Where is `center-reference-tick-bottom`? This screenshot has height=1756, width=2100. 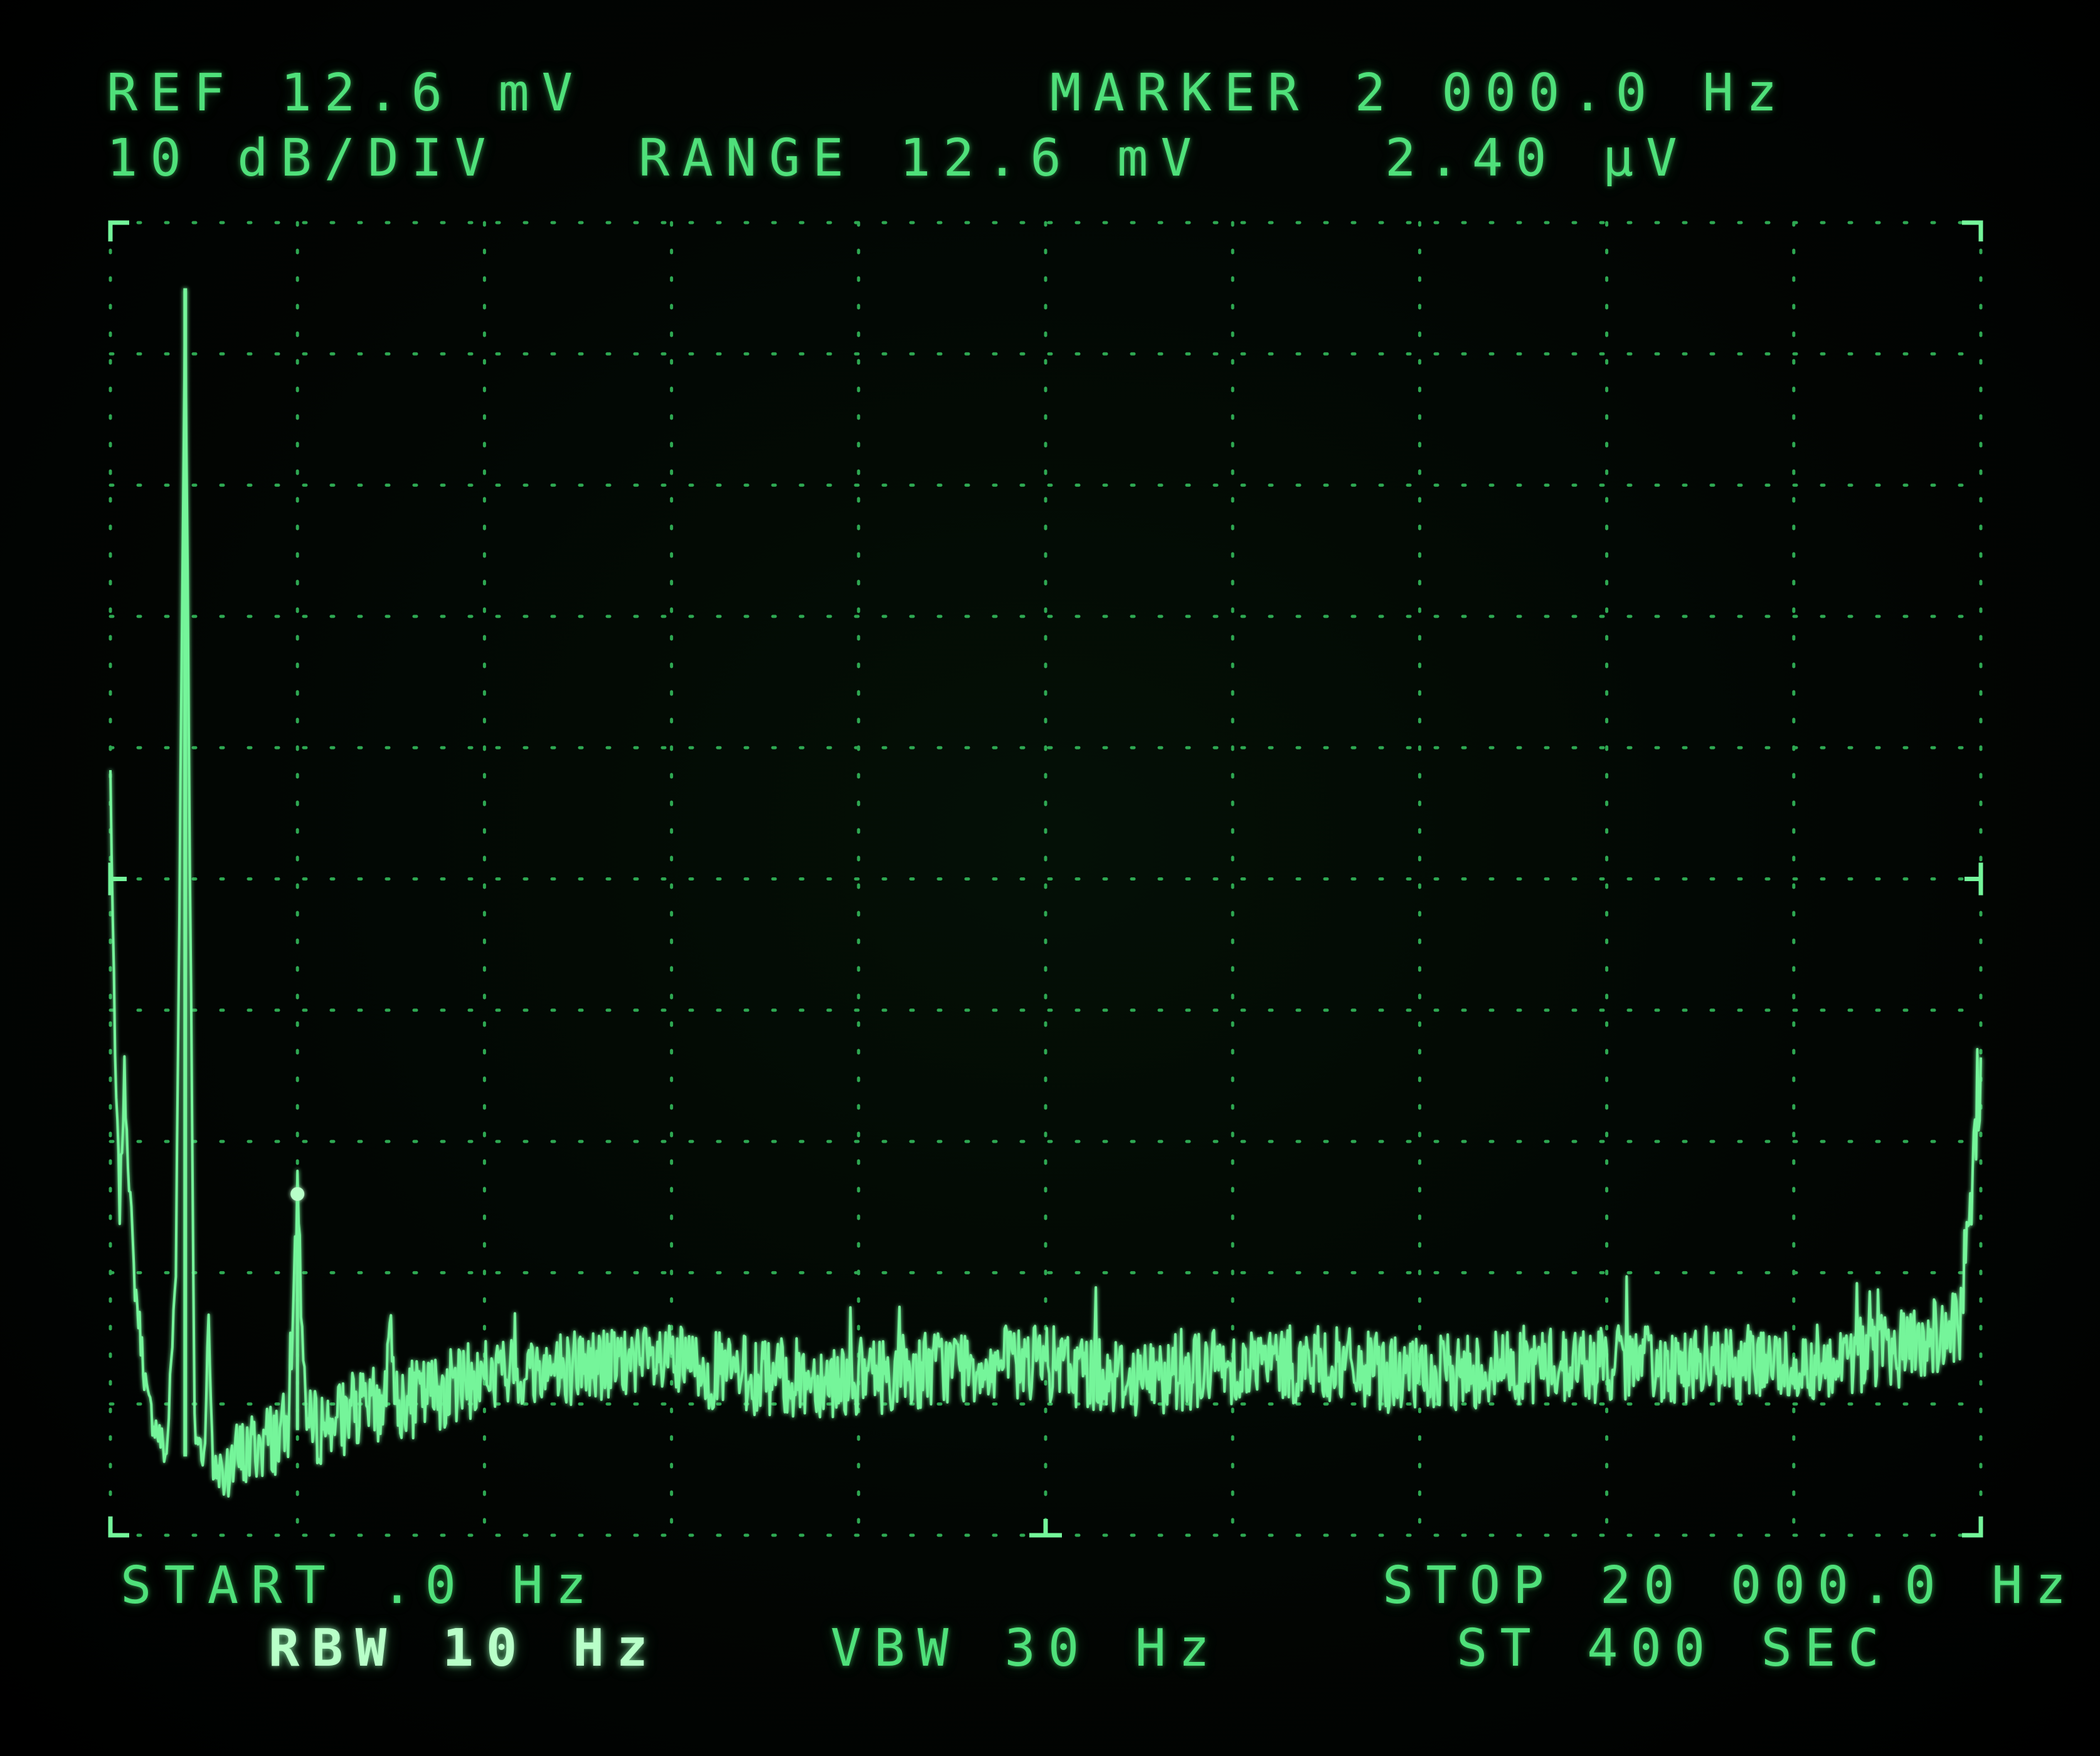
center-reference-tick-bottom is located at coordinates (1046, 1528).